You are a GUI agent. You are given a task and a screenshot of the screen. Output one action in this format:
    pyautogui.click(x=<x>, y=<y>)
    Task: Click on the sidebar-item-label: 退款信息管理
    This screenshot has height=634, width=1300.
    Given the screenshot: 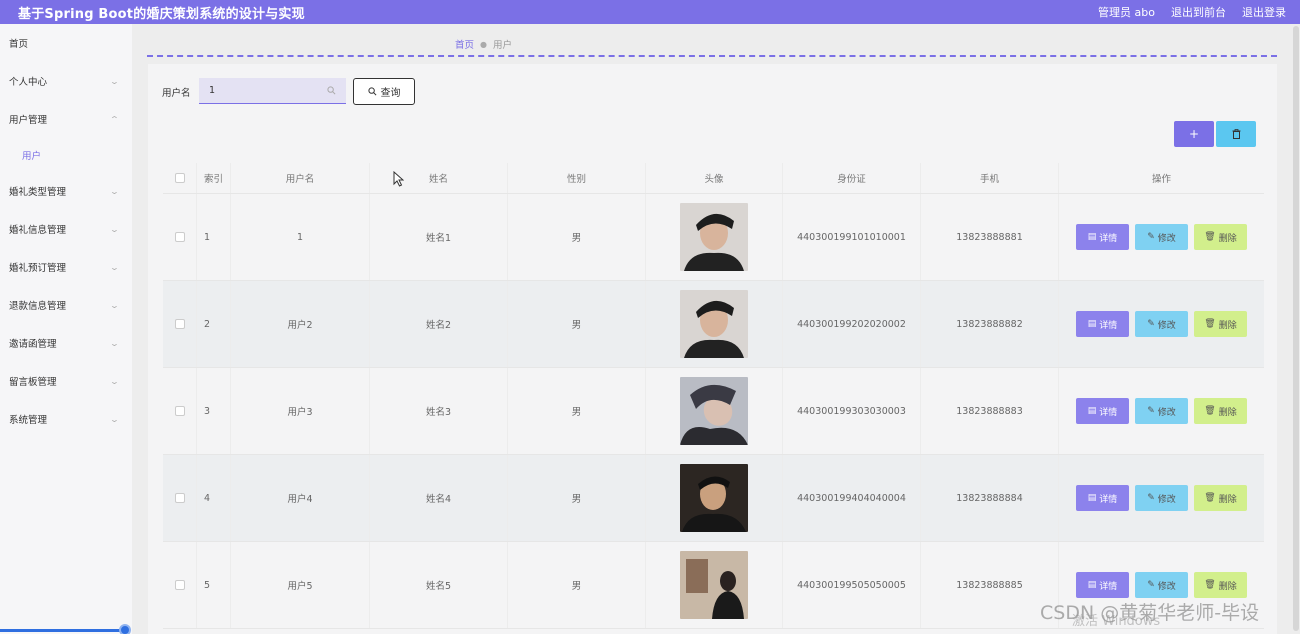 What is the action you would take?
    pyautogui.click(x=38, y=306)
    